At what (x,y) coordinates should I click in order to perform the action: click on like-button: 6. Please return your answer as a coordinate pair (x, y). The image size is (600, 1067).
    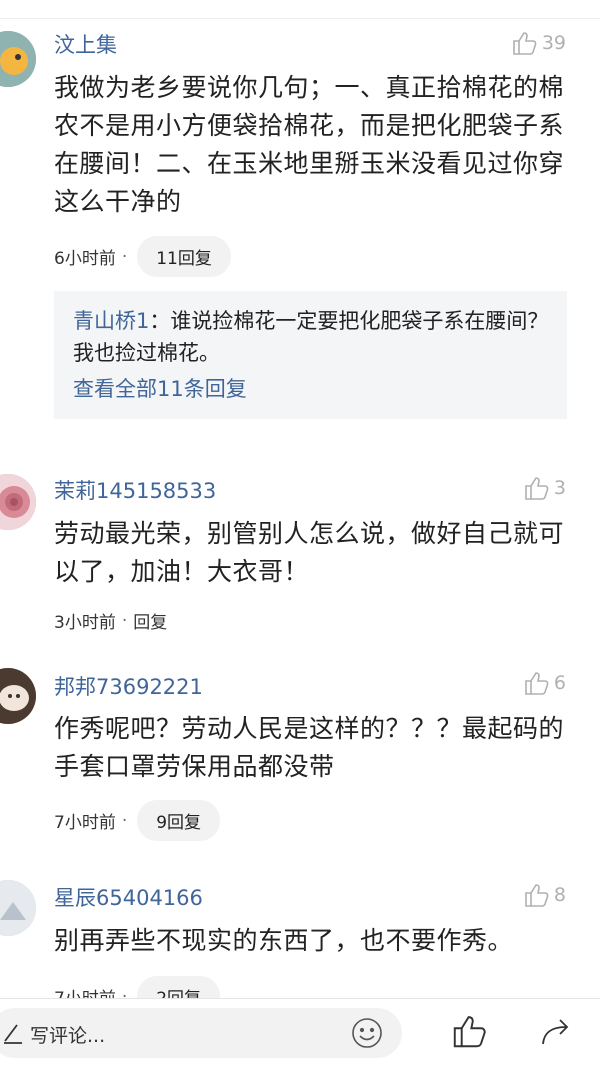
    Looking at the image, I should click on (545, 683).